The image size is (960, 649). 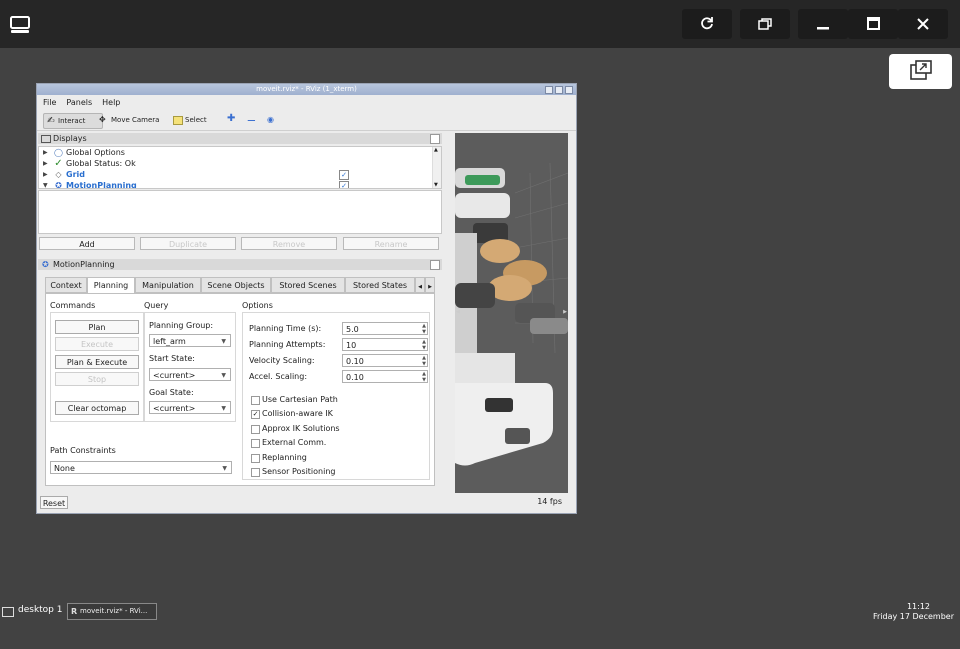 What do you see at coordinates (385, 344) in the screenshot?
I see `planning-attempts-input: 10 ▲ ▼` at bounding box center [385, 344].